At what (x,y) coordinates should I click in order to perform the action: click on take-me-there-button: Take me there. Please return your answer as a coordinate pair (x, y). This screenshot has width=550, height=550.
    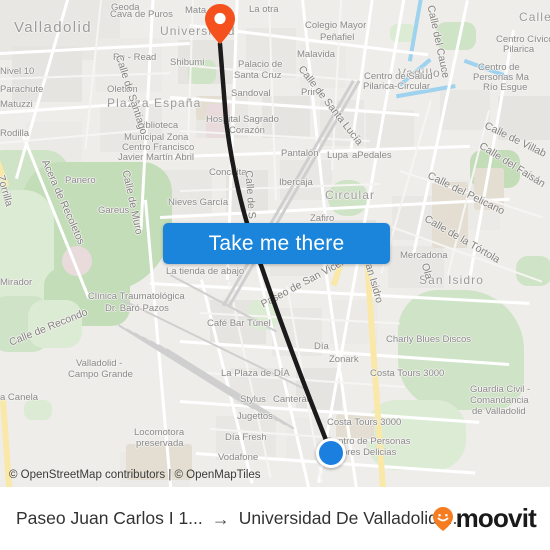
    Looking at the image, I should click on (276, 243).